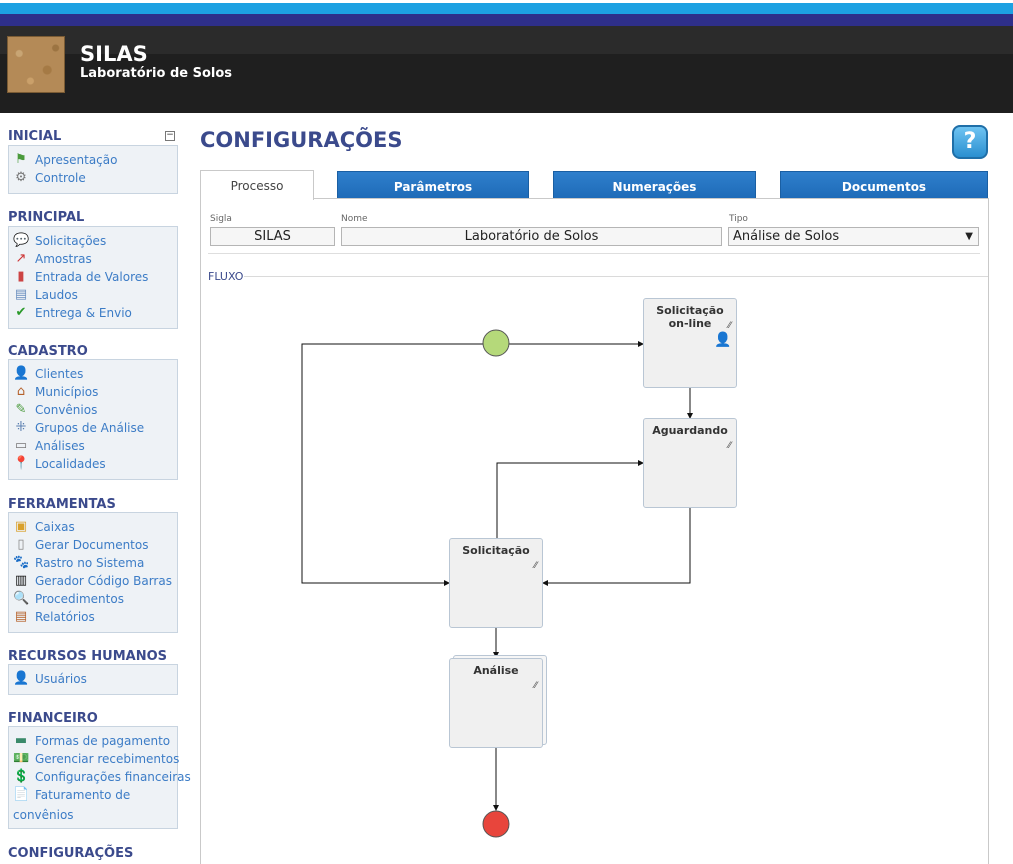  Describe the element at coordinates (723, 340) in the screenshot. I see `user-icon: 👤` at that location.